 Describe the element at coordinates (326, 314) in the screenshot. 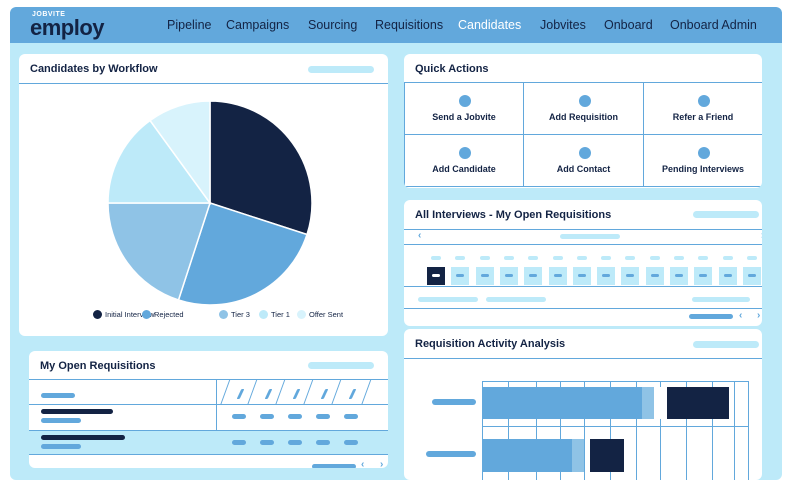

I see `legend-label: Offer Sent` at that location.